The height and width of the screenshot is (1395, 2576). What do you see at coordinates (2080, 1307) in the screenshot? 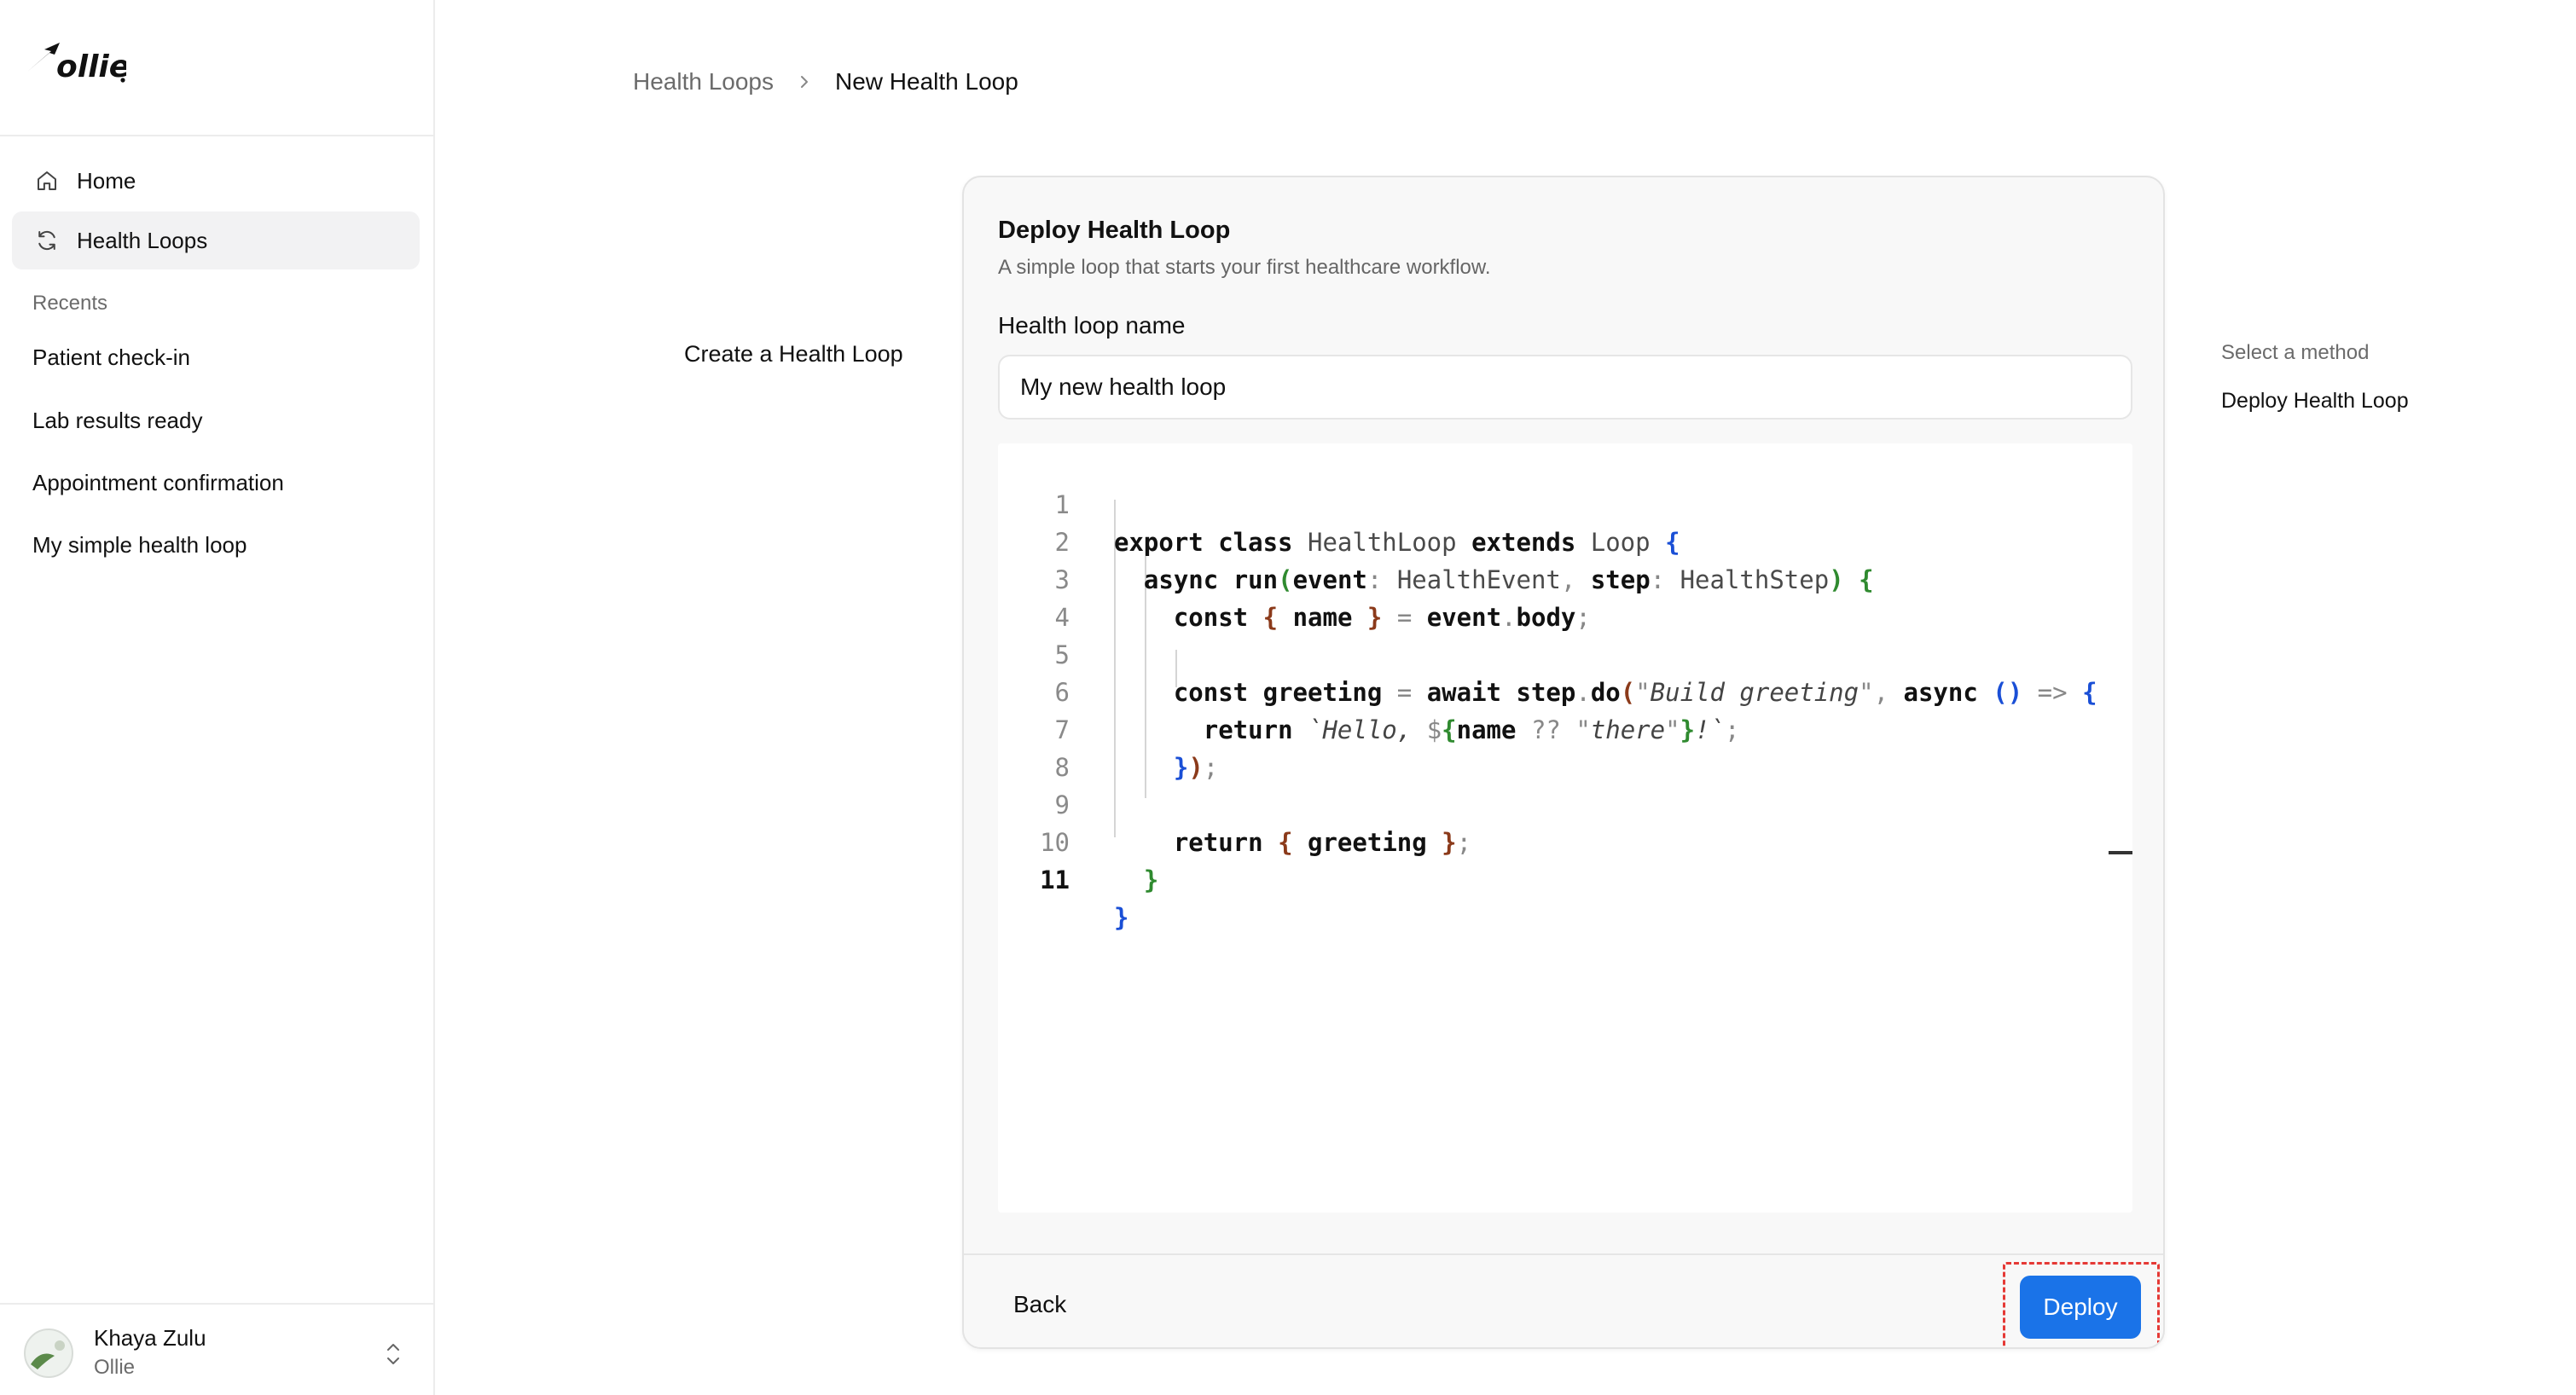
I see `deploy-button: Deploy` at bounding box center [2080, 1307].